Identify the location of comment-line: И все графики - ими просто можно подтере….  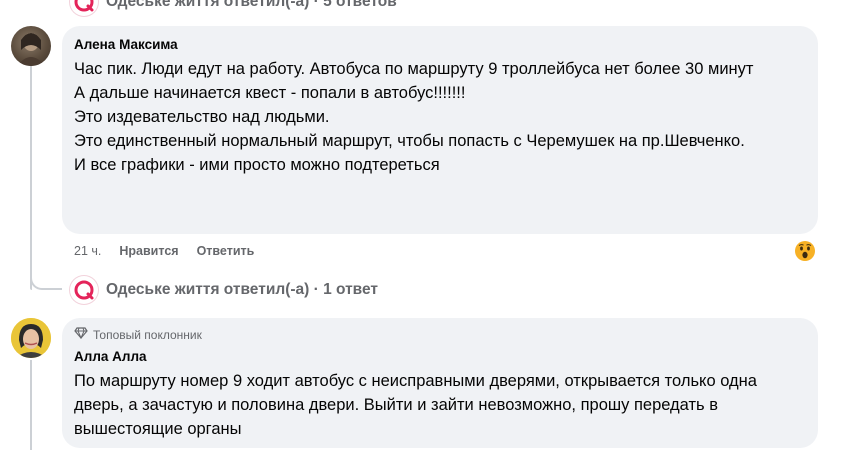
(257, 165).